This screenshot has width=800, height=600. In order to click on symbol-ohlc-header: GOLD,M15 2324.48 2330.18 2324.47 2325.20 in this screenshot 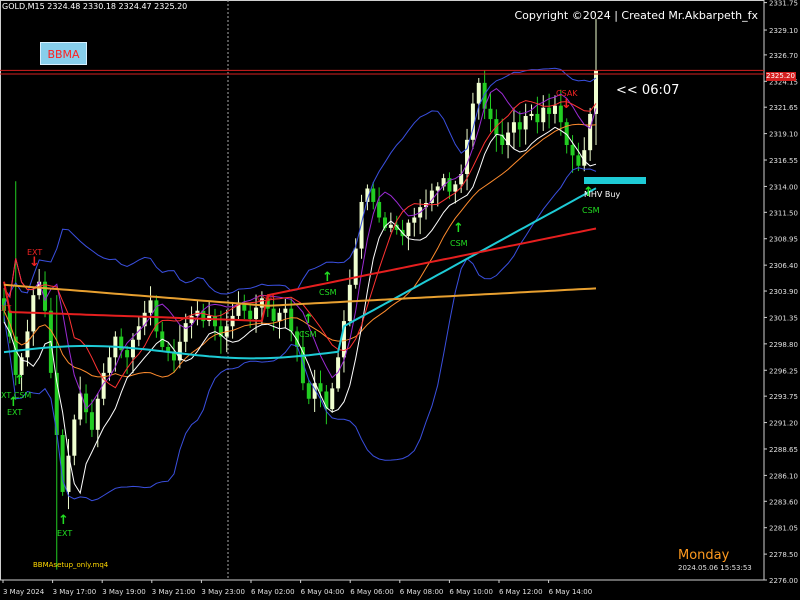, I will do `click(94, 6)`.